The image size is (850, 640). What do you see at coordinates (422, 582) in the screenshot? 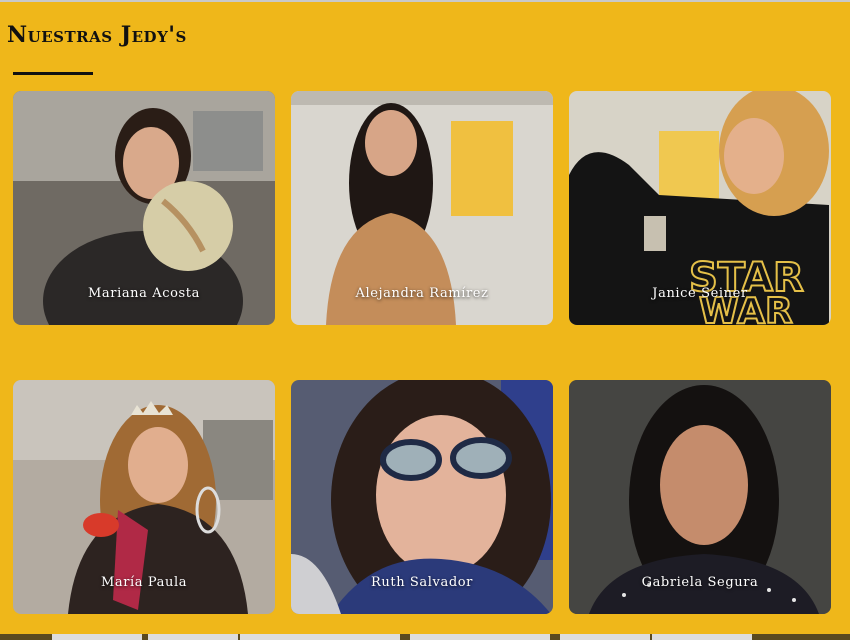
I see `profile-name: Ruth Salvador` at bounding box center [422, 582].